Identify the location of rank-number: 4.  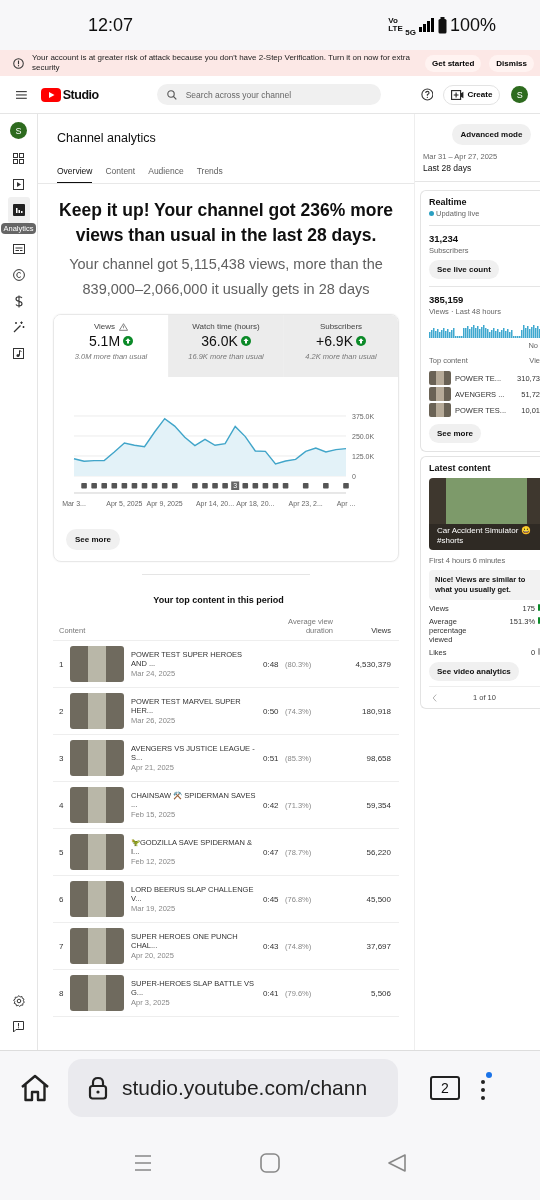
(62, 805).